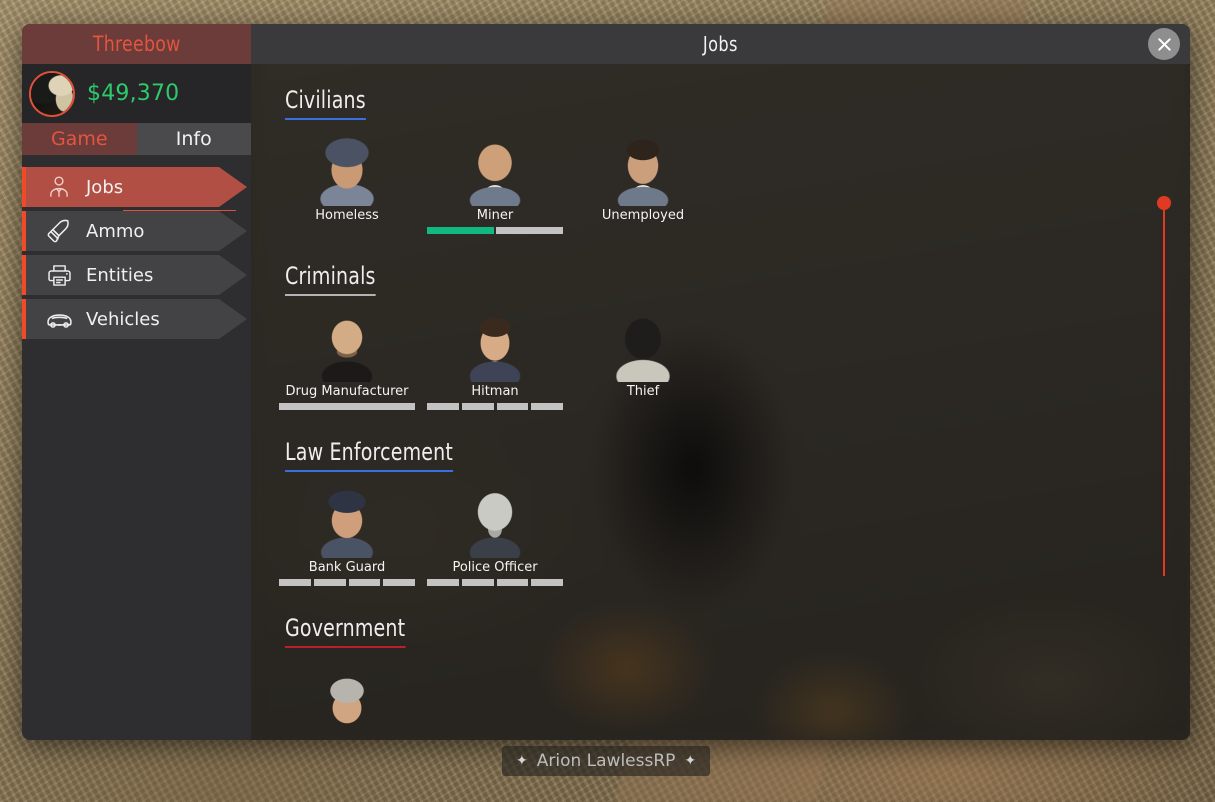  I want to click on sidebar-item-vehicles: Vehicles, so click(134, 319).